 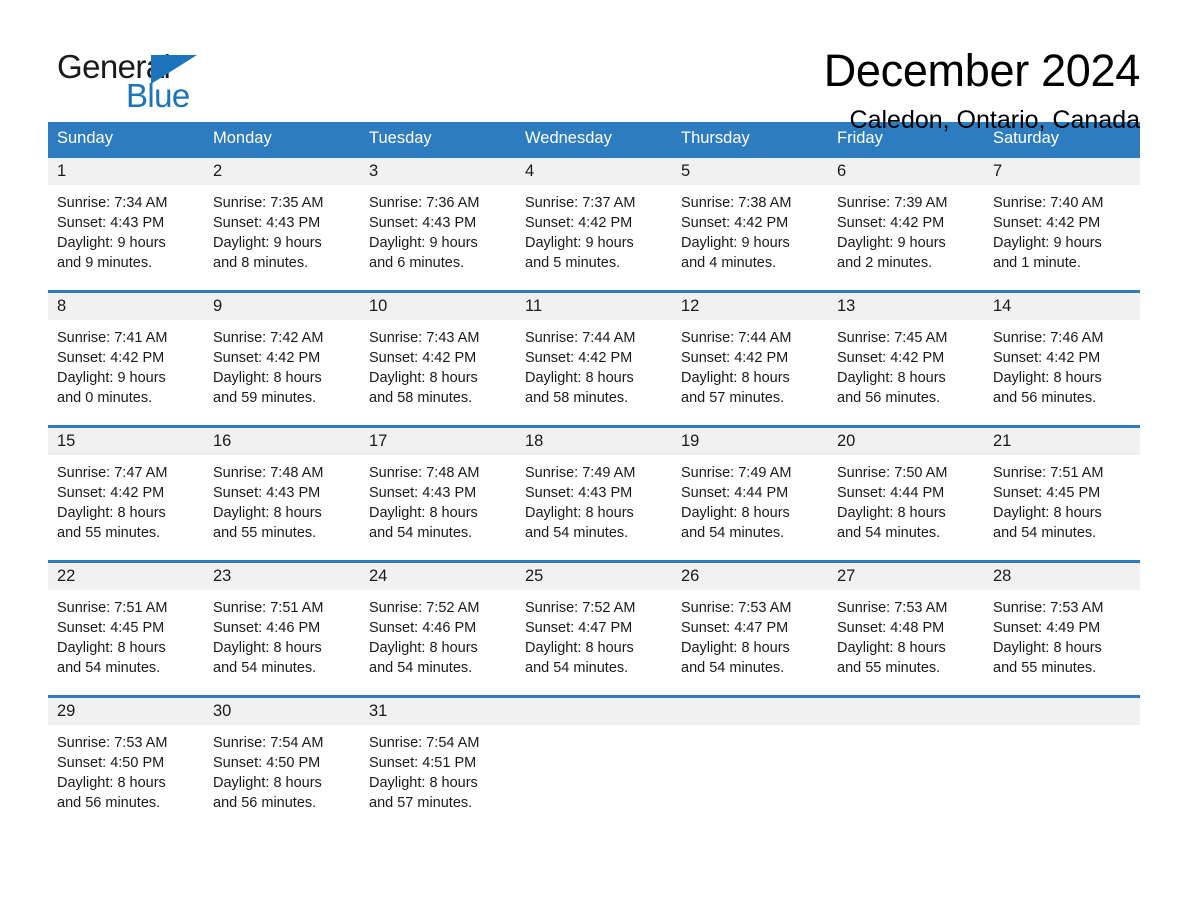 I want to click on sunrise-text: Sunrise: 7:34 AM, so click(x=112, y=203).